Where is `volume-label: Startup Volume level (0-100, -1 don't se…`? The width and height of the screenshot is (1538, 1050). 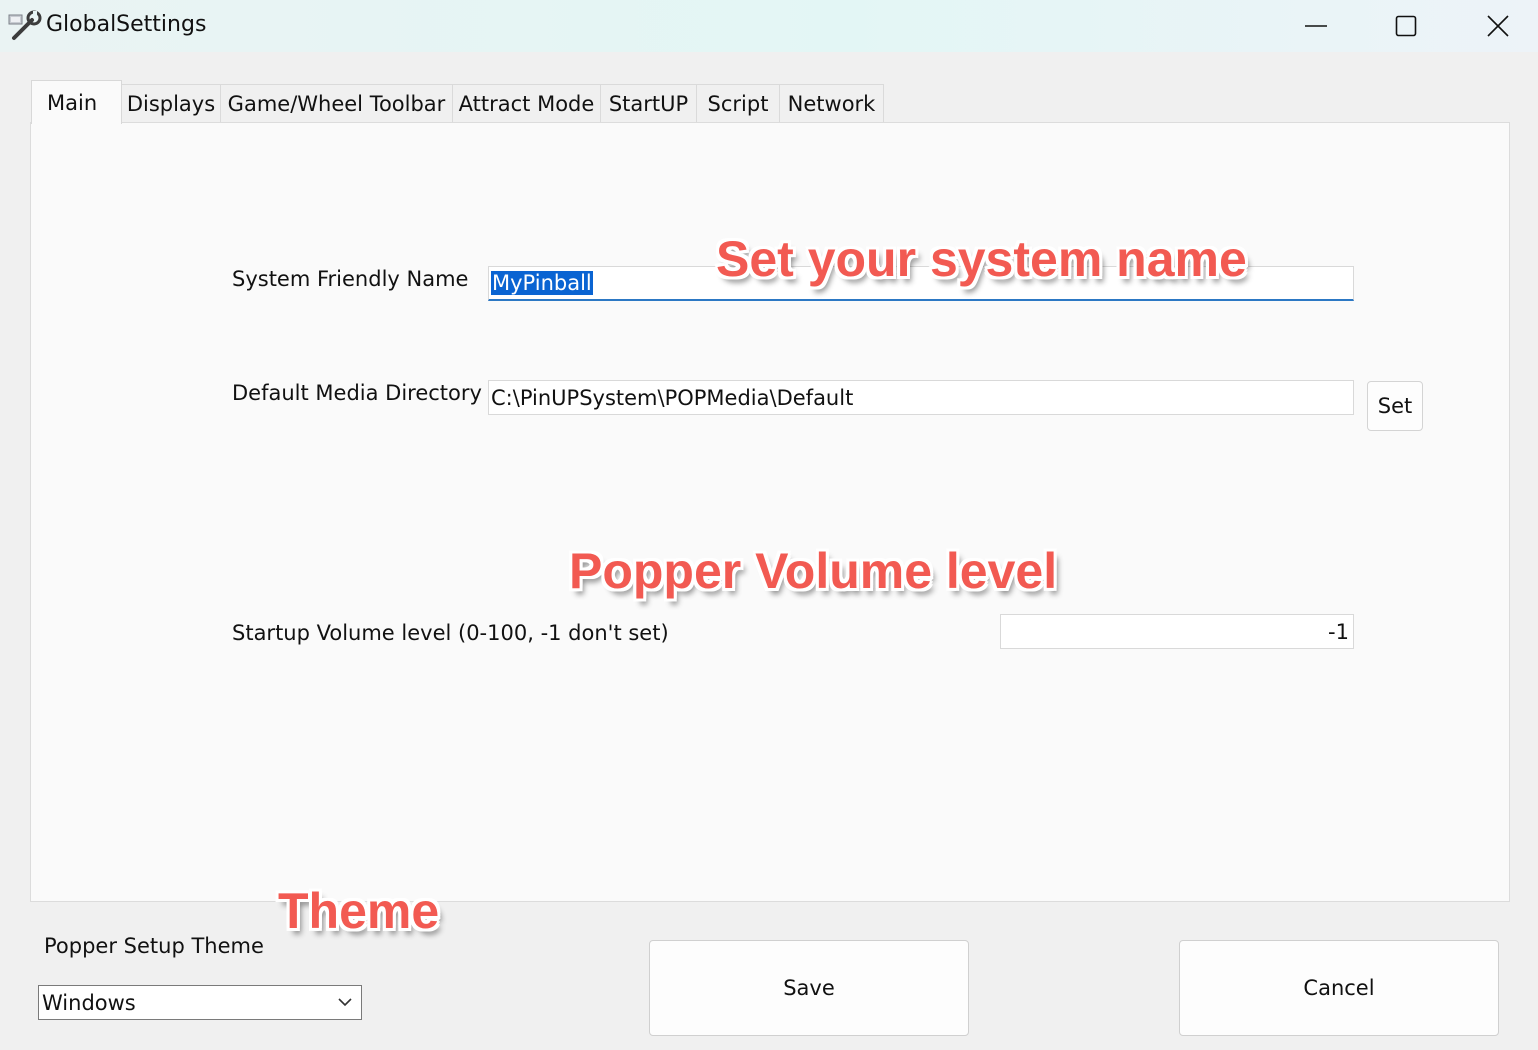 volume-label: Startup Volume level (0-100, -1 don't se… is located at coordinates (450, 633).